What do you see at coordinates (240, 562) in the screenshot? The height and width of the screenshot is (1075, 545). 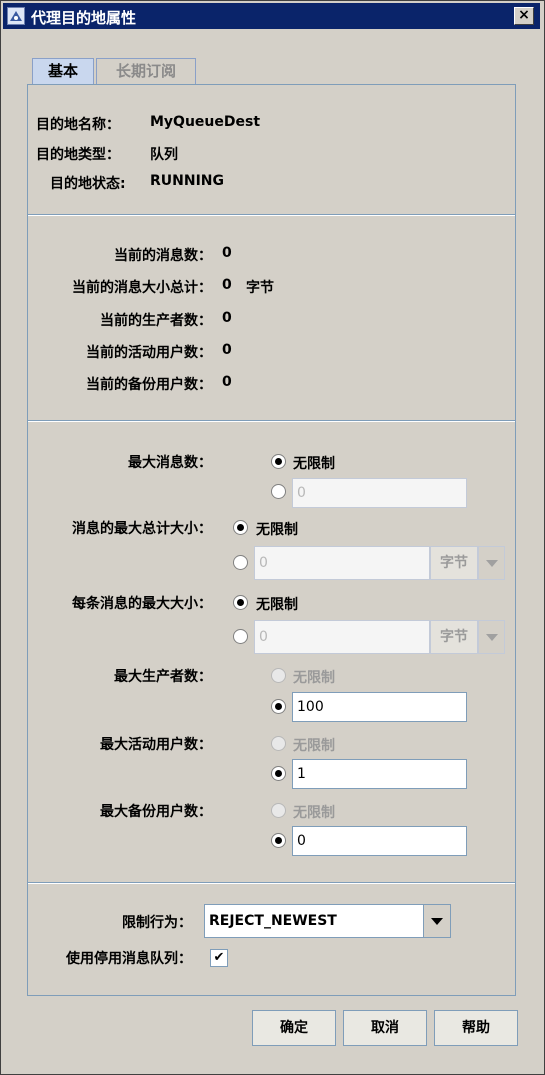 I see `max-total-size-value-radio` at bounding box center [240, 562].